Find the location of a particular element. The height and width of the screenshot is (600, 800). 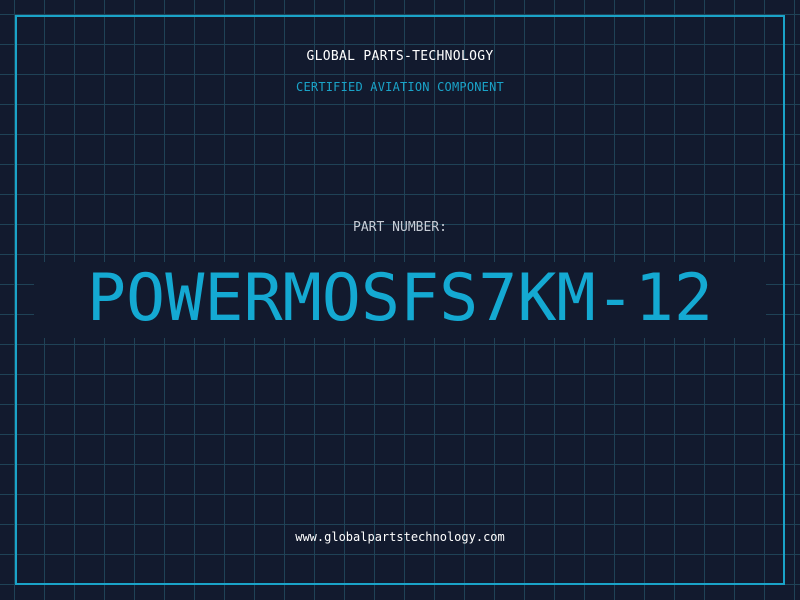

certification-tagline: CERTIFIED AVIATION COMPONENT is located at coordinates (400, 87).